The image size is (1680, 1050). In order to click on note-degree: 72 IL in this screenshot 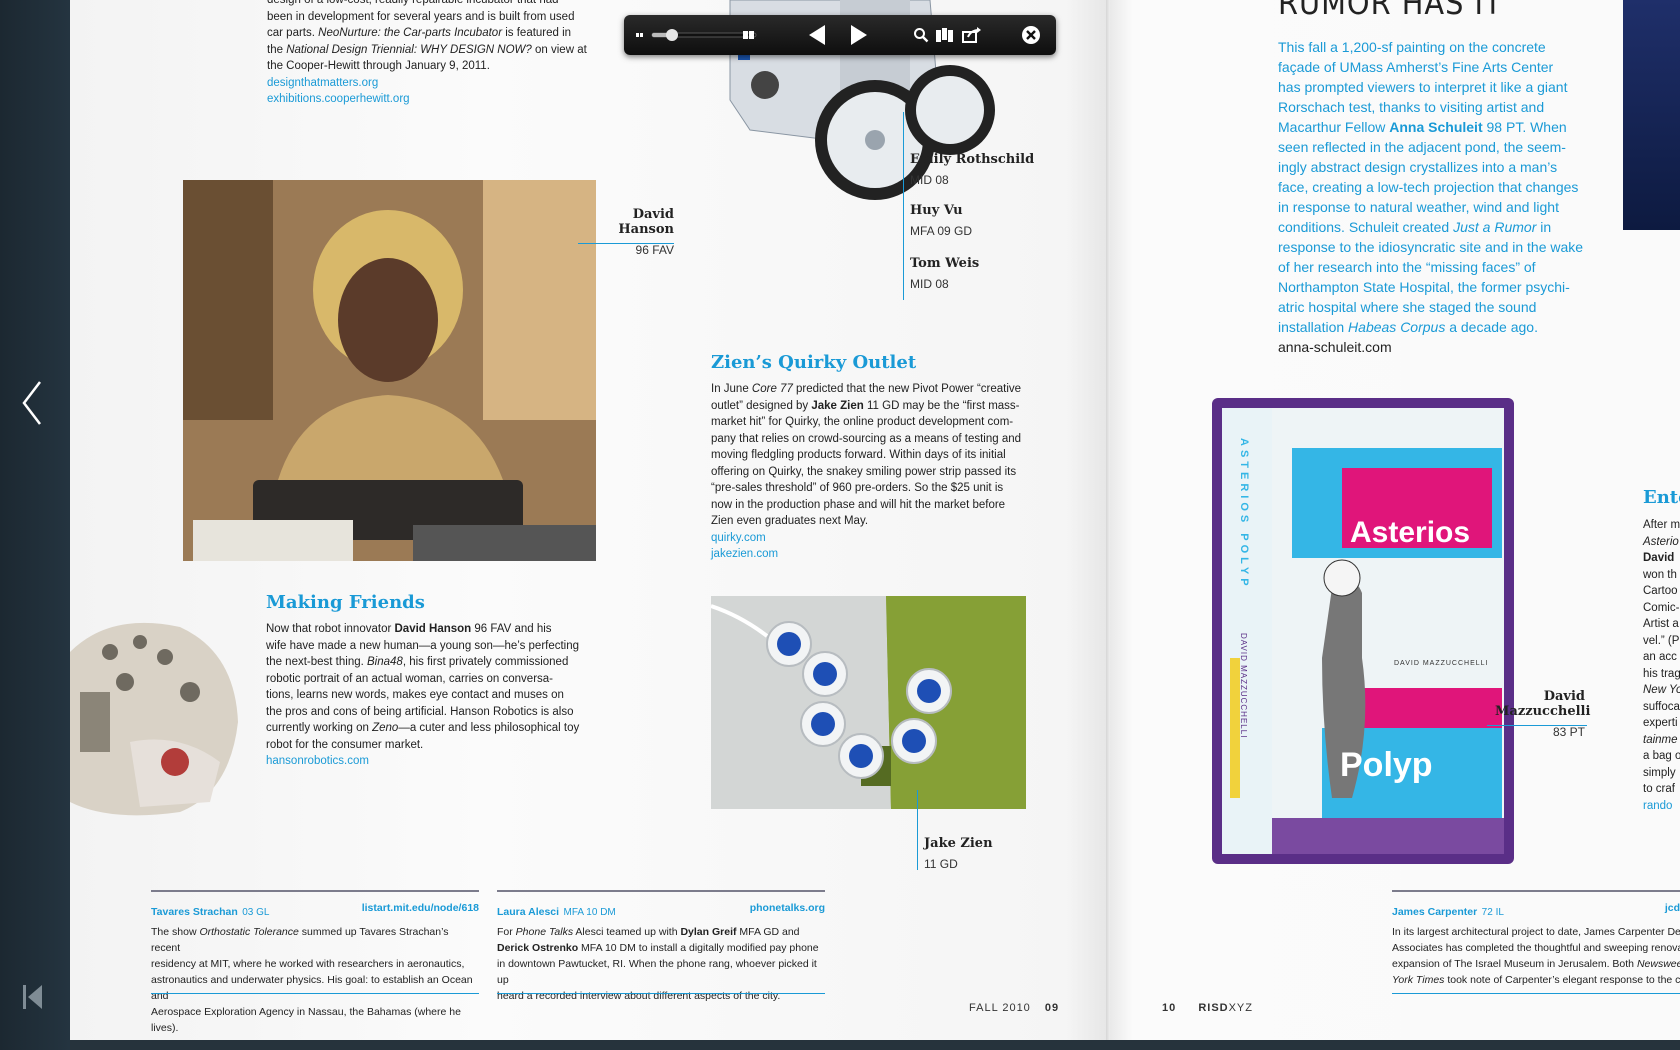, I will do `click(1492, 912)`.